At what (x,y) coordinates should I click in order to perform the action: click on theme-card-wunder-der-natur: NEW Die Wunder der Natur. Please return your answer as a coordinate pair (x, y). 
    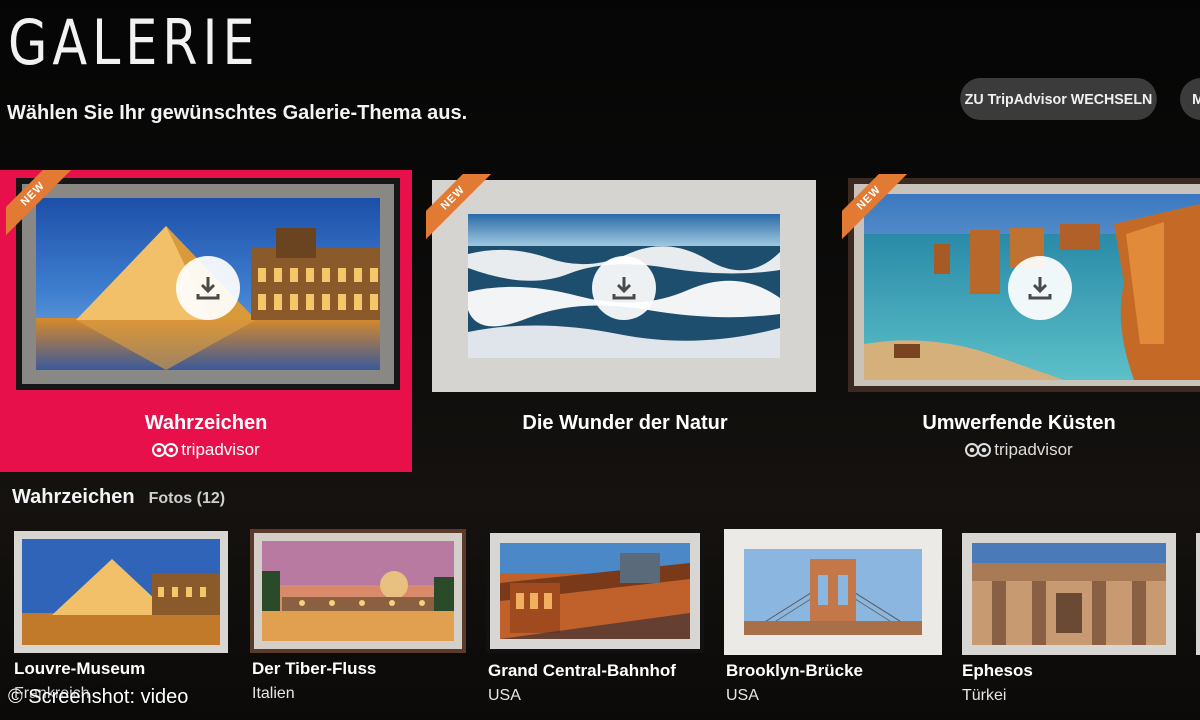
    Looking at the image, I should click on (625, 321).